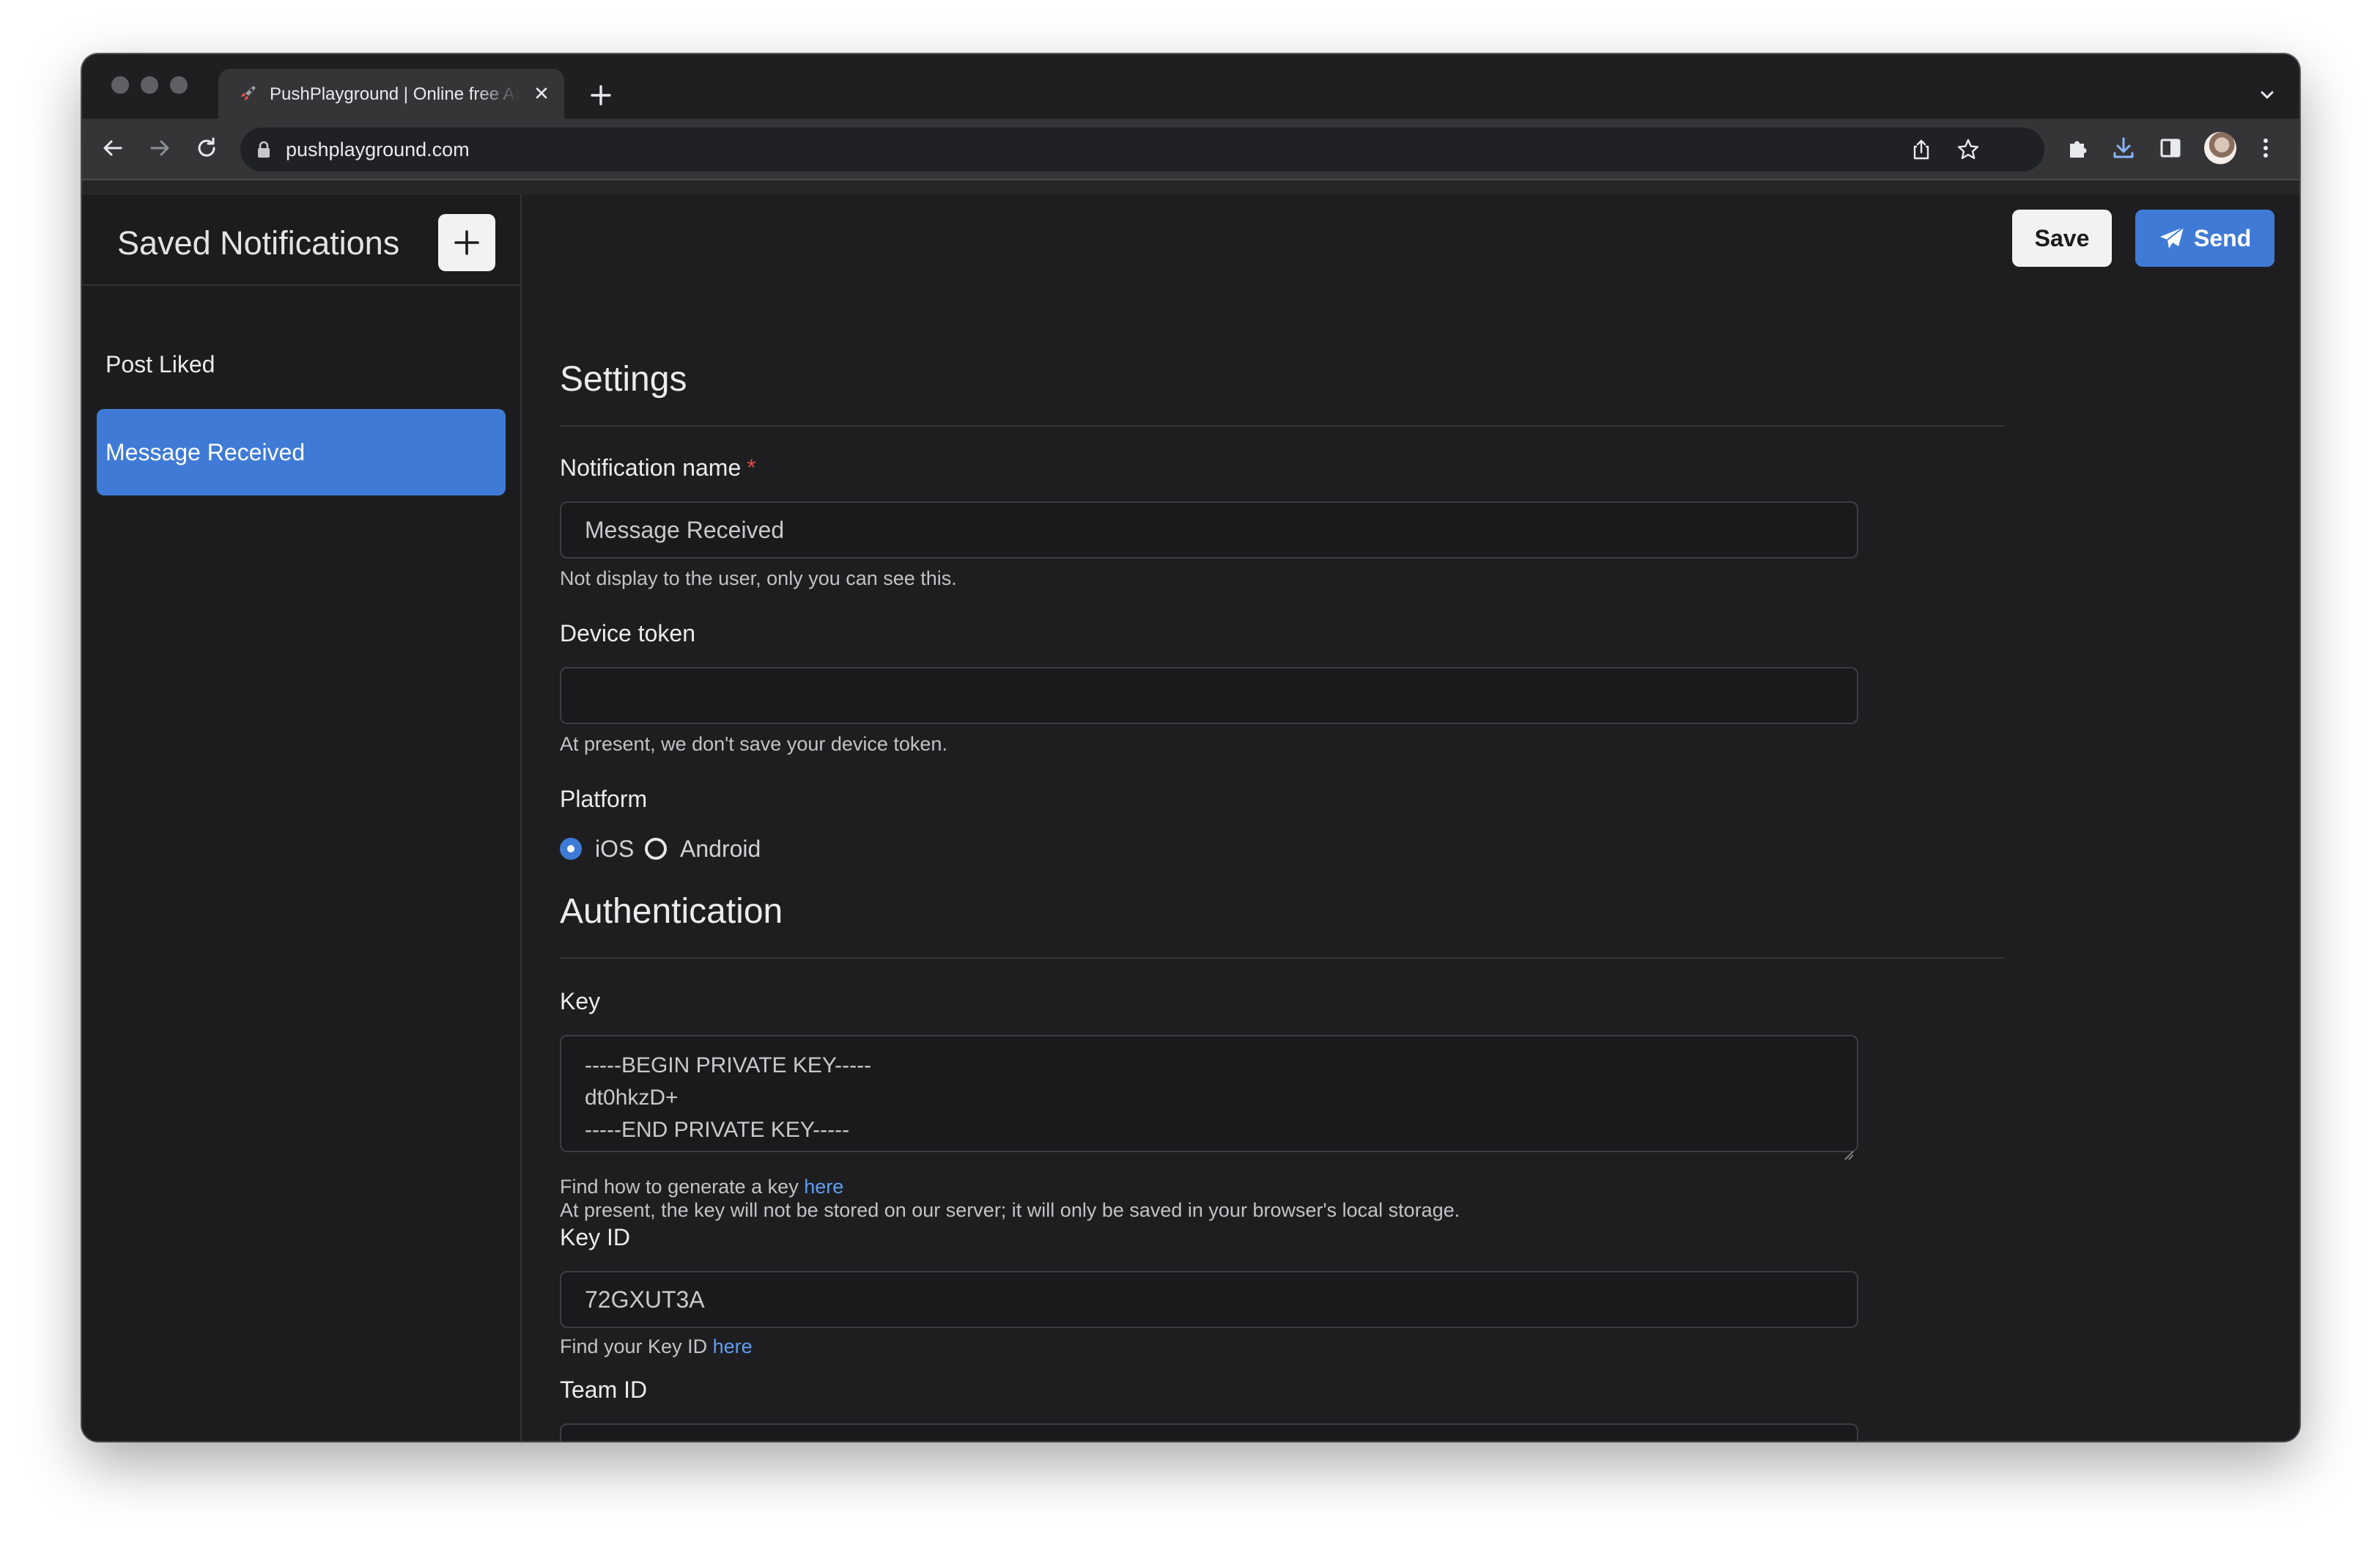  I want to click on device-token-label: Device token, so click(627, 633).